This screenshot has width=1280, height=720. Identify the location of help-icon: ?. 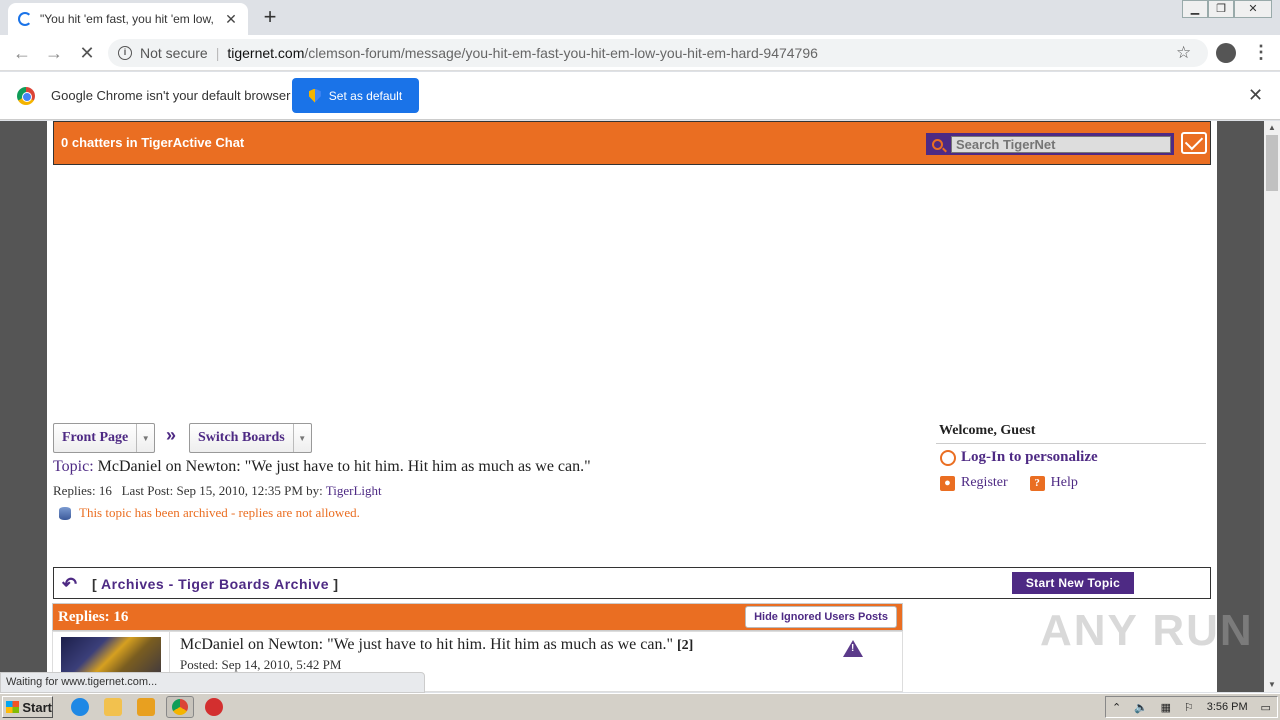
(1037, 483).